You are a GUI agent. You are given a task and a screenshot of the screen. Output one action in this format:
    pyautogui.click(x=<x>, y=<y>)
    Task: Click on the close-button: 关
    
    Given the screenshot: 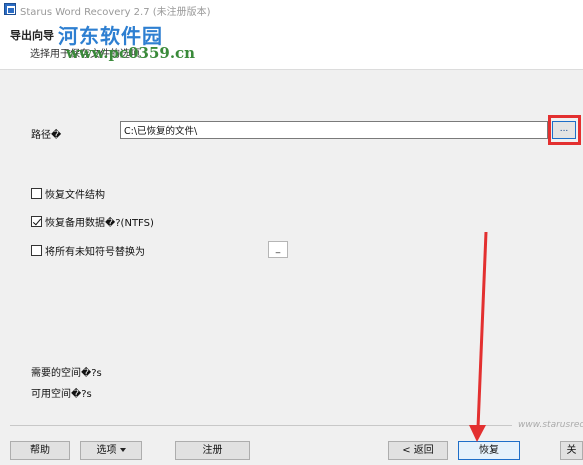 What is the action you would take?
    pyautogui.click(x=571, y=450)
    